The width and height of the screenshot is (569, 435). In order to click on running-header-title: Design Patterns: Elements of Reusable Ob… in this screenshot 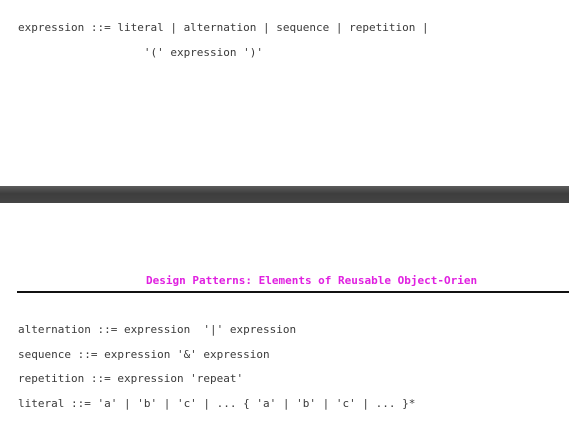, I will do `click(312, 280)`.